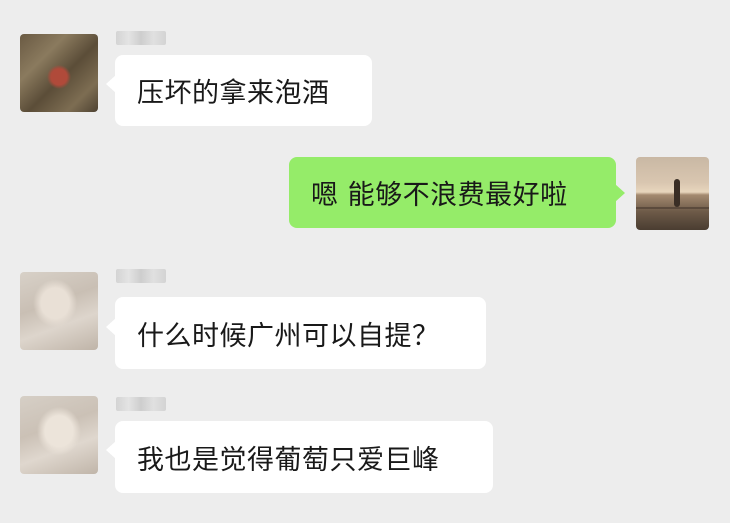 The height and width of the screenshot is (523, 730). Describe the element at coordinates (288, 460) in the screenshot. I see `message-text: 我也是觉得葡萄只爱巨峰` at that location.